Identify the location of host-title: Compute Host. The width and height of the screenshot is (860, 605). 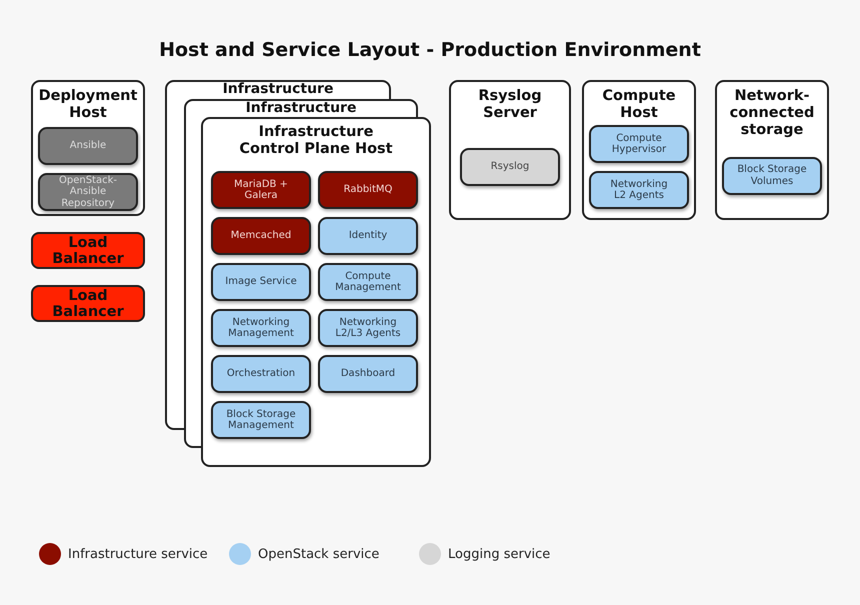
(639, 104).